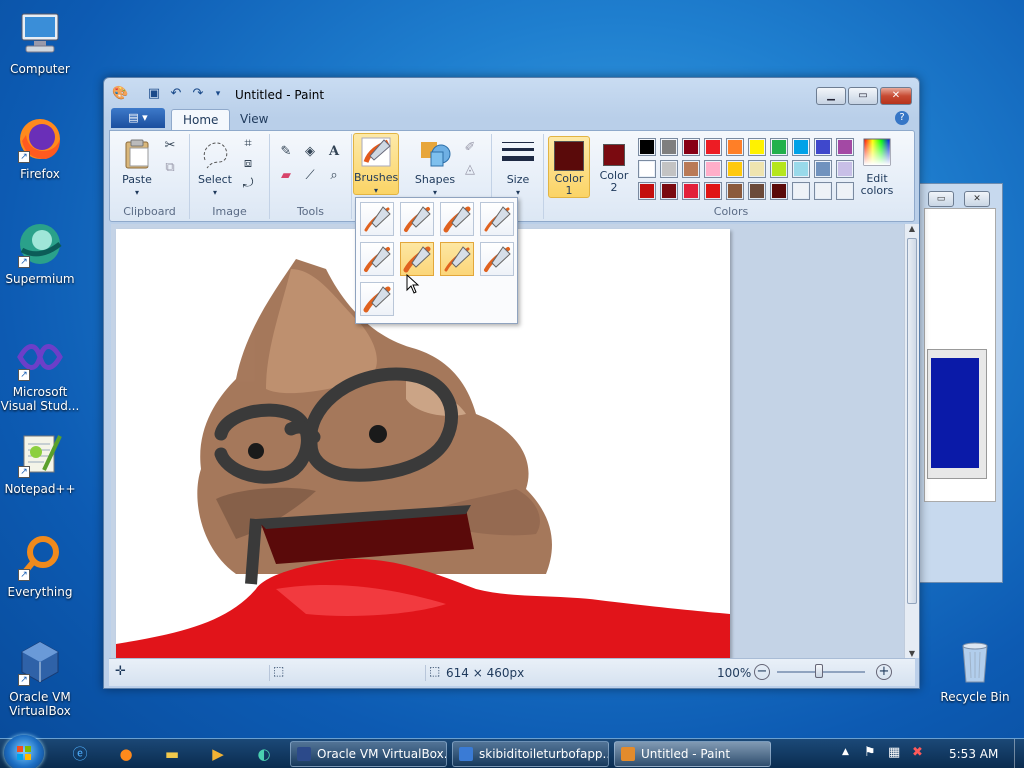 Image resolution: width=1024 pixels, height=768 pixels. What do you see at coordinates (334, 152) in the screenshot?
I see `text-icon: A` at bounding box center [334, 152].